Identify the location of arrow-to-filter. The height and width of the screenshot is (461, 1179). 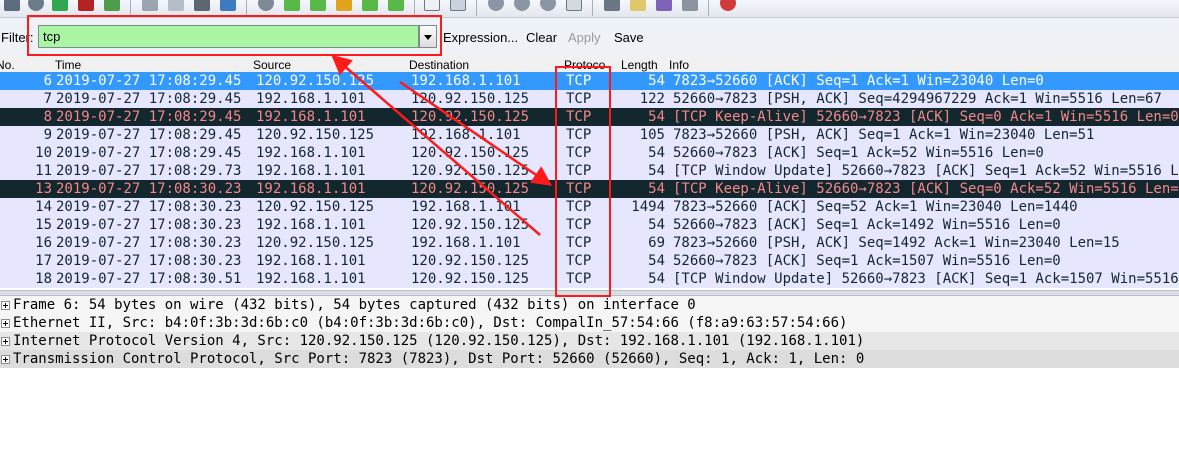
(436, 145).